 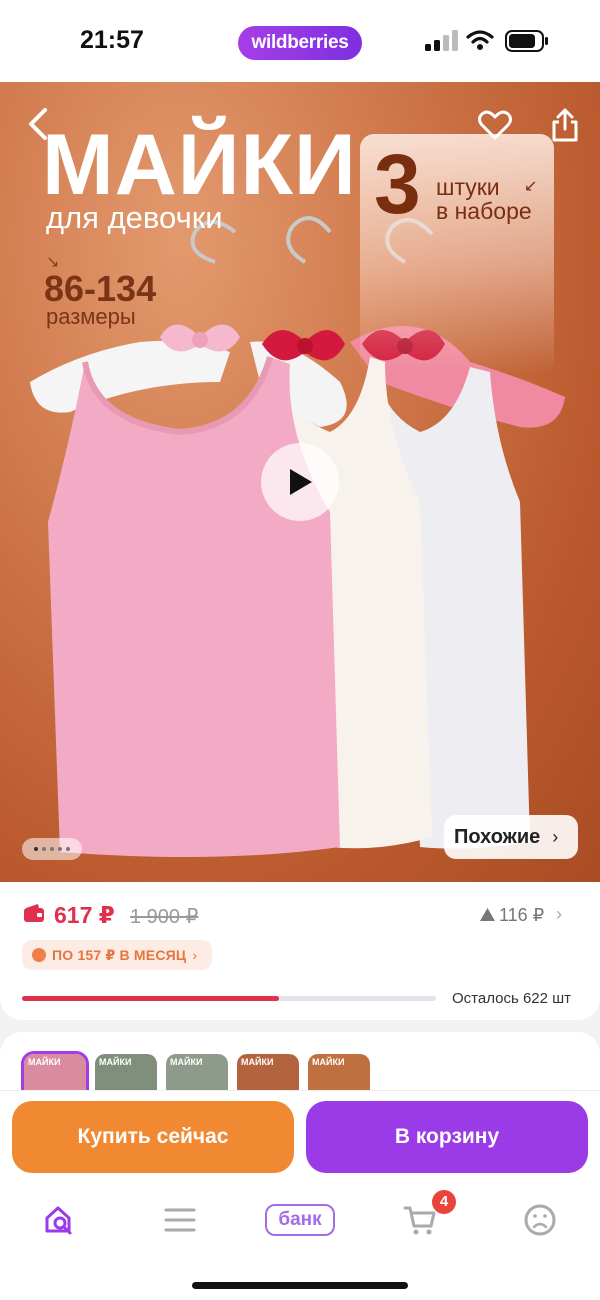 I want to click on share-button, so click(x=565, y=125).